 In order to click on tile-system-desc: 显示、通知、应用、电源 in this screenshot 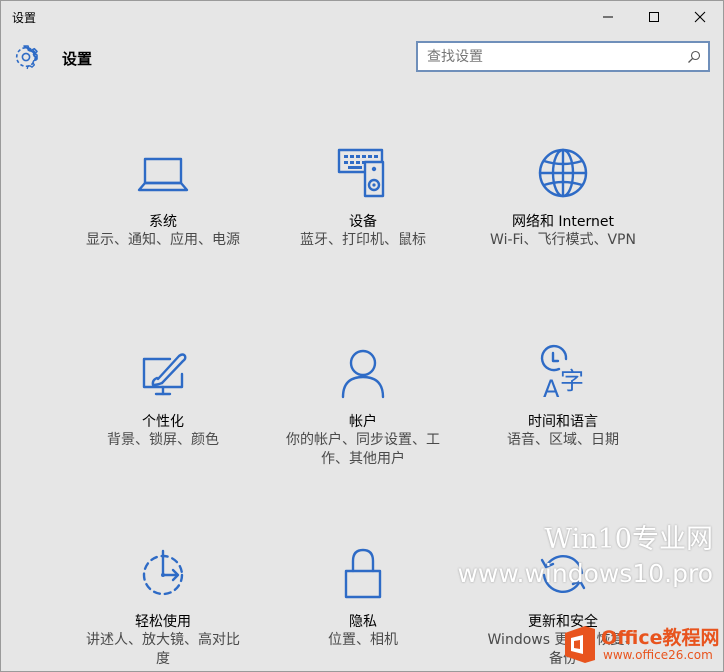, I will do `click(163, 240)`.